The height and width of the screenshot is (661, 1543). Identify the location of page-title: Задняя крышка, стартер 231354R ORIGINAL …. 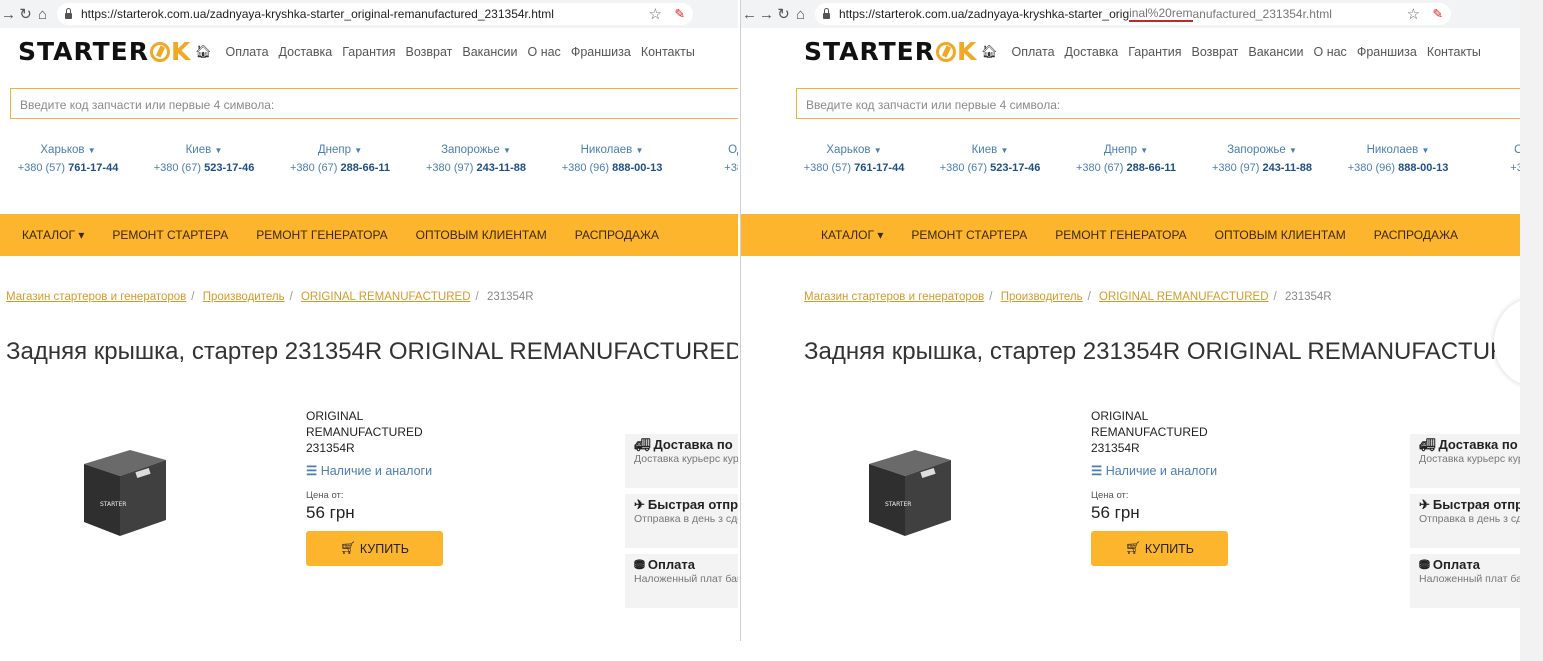
(372, 351).